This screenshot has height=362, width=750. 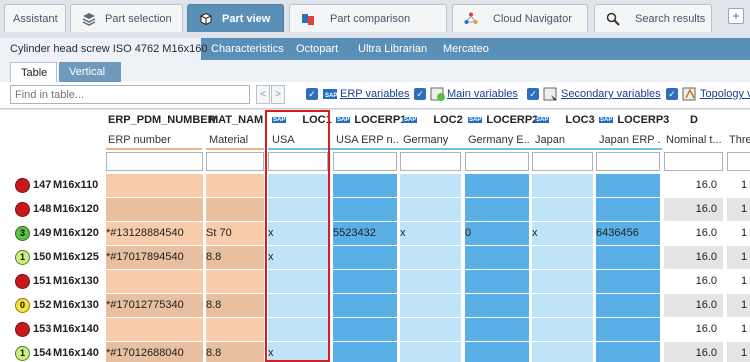 What do you see at coordinates (503, 120) in the screenshot?
I see `column-header-locerp2: SAP LOCERP2` at bounding box center [503, 120].